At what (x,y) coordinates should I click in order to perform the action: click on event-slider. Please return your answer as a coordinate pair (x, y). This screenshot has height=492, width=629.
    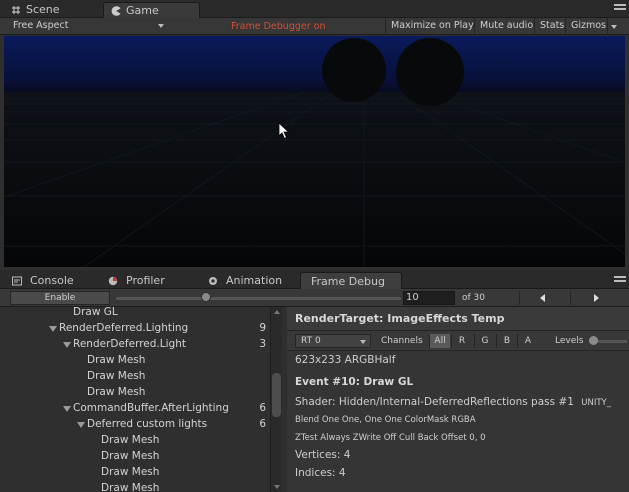
    Looking at the image, I should click on (258, 298).